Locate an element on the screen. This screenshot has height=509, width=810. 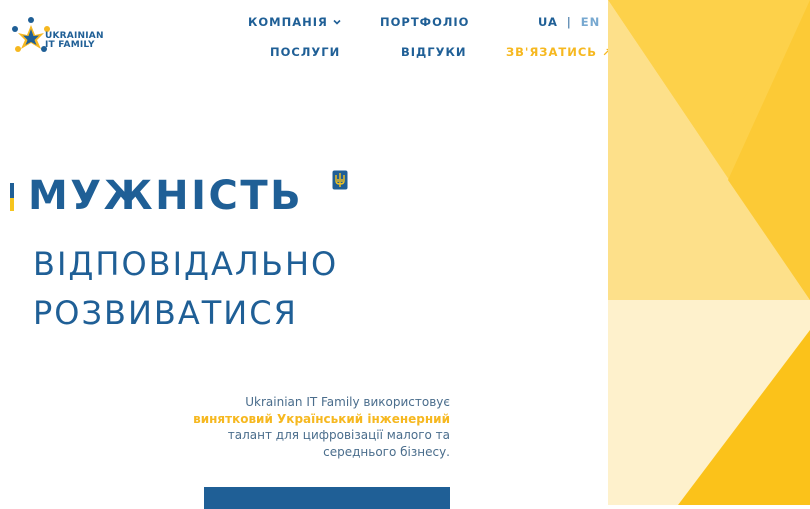
nav-reviews: ВІДГУКИ is located at coordinates (434, 52).